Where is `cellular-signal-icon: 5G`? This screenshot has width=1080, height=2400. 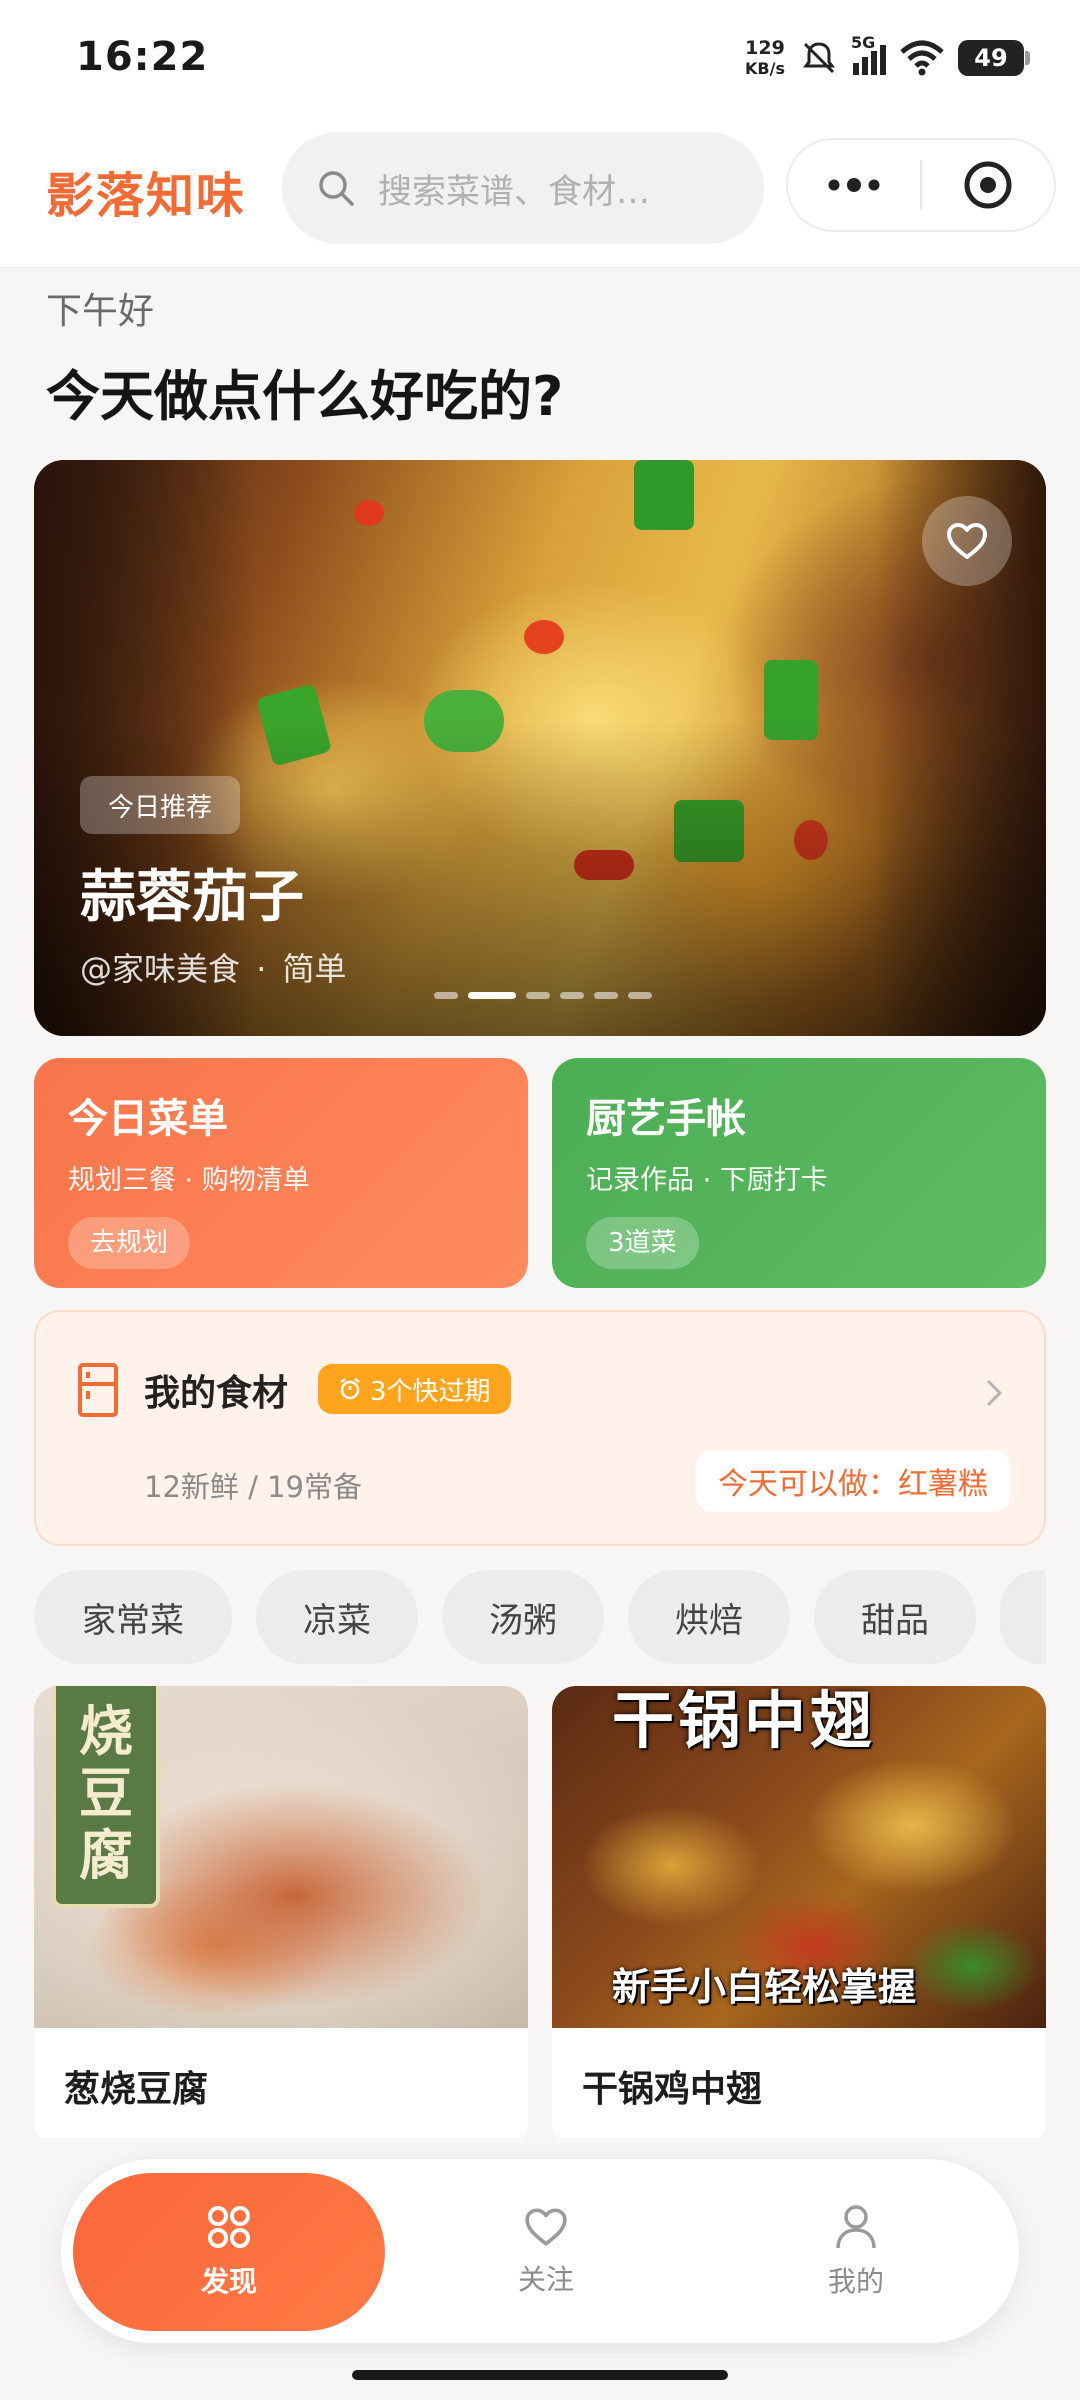
cellular-signal-icon: 5G is located at coordinates (868, 54).